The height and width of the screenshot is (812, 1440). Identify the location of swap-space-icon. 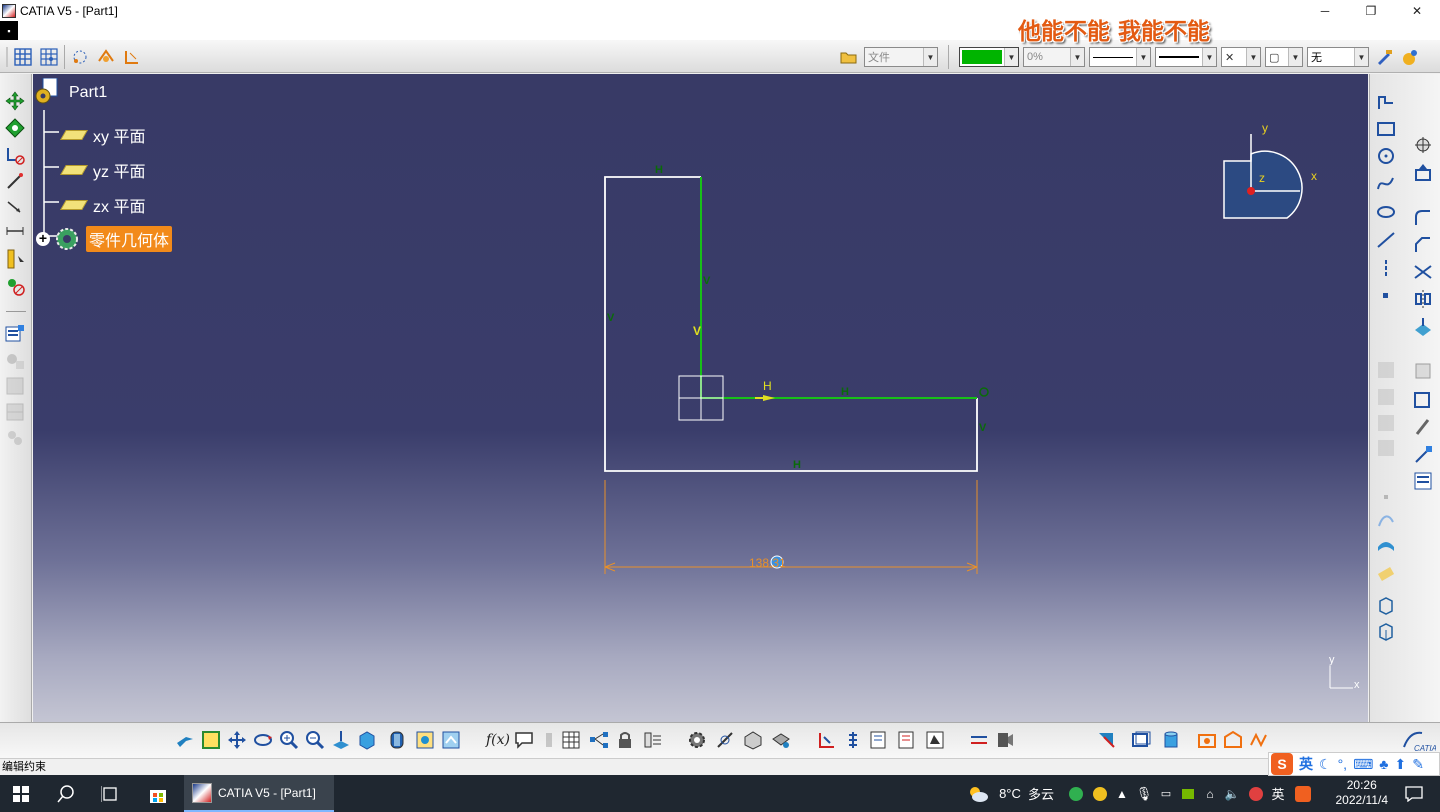
(451, 740).